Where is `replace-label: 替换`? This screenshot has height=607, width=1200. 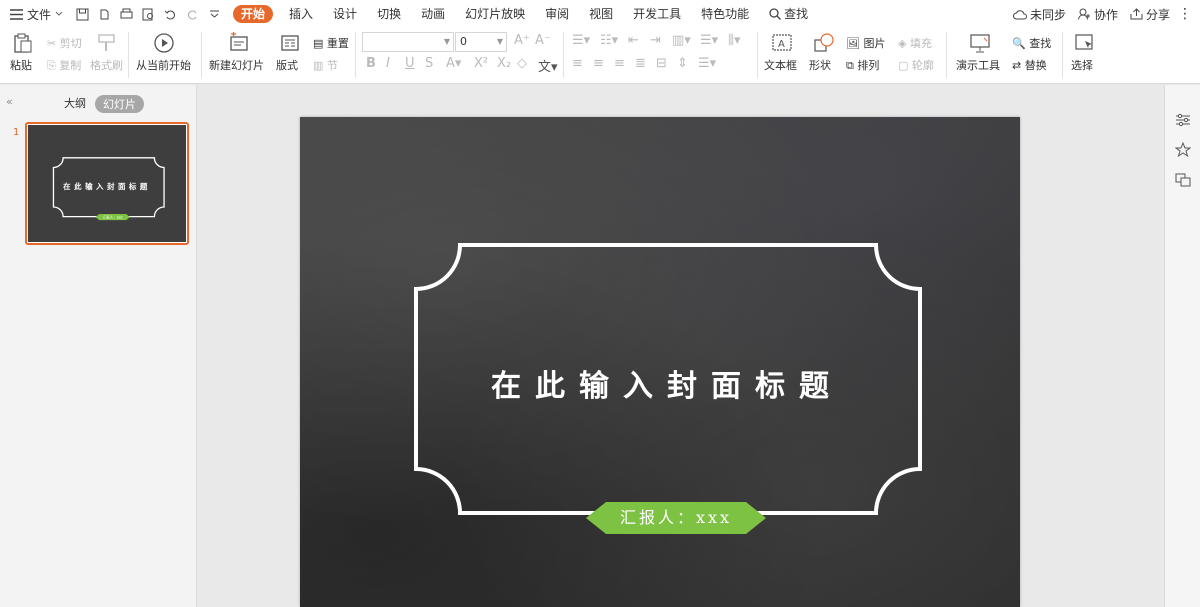
replace-label: 替换 is located at coordinates (1035, 65).